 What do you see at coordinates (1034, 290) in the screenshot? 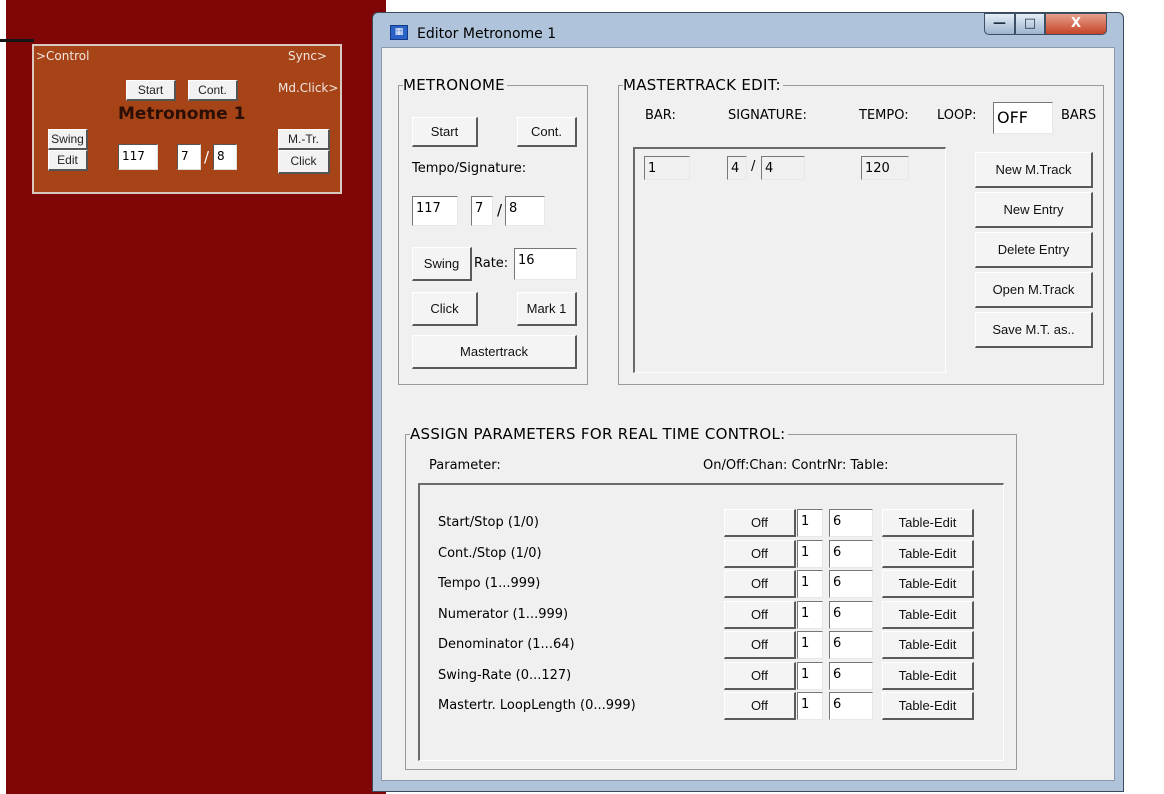
I see `open-mtrack-button: Open M.Track` at bounding box center [1034, 290].